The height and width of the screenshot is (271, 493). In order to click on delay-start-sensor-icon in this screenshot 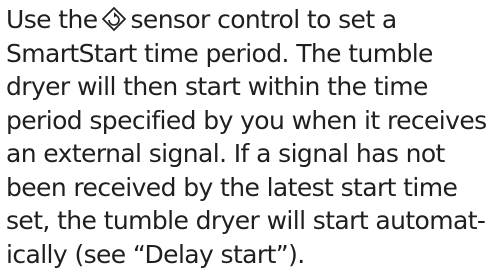, I will do `click(114, 19)`.